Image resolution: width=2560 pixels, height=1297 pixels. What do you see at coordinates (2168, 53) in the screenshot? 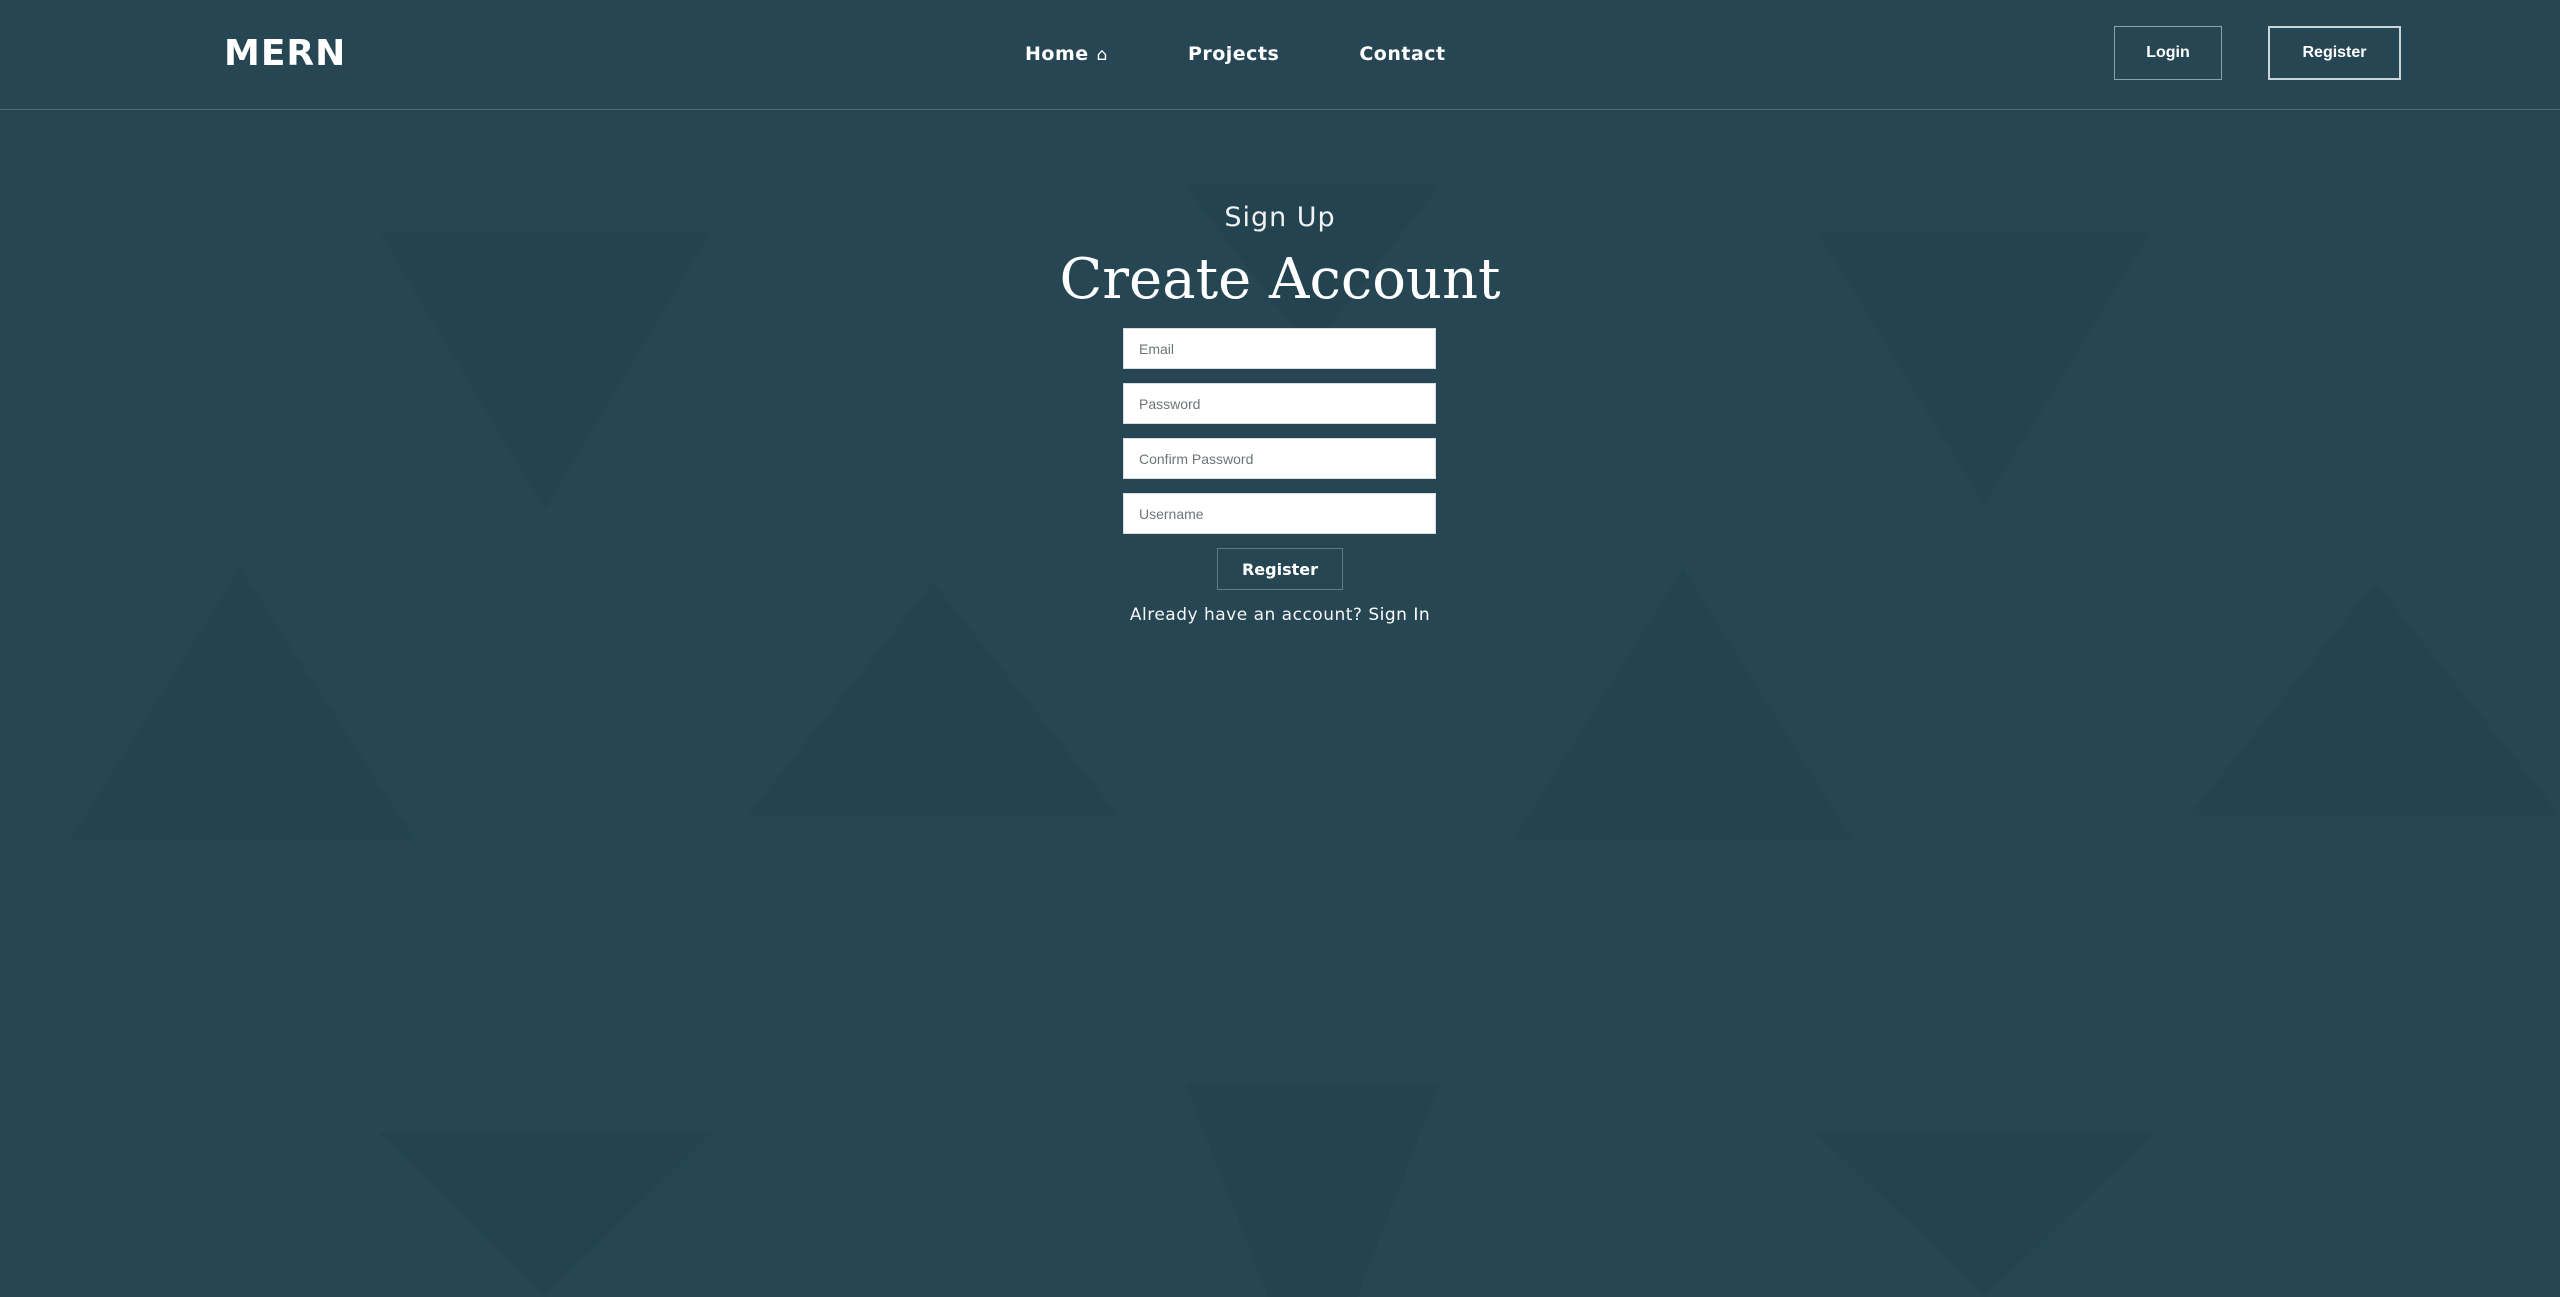
I see `login-button: Login` at bounding box center [2168, 53].